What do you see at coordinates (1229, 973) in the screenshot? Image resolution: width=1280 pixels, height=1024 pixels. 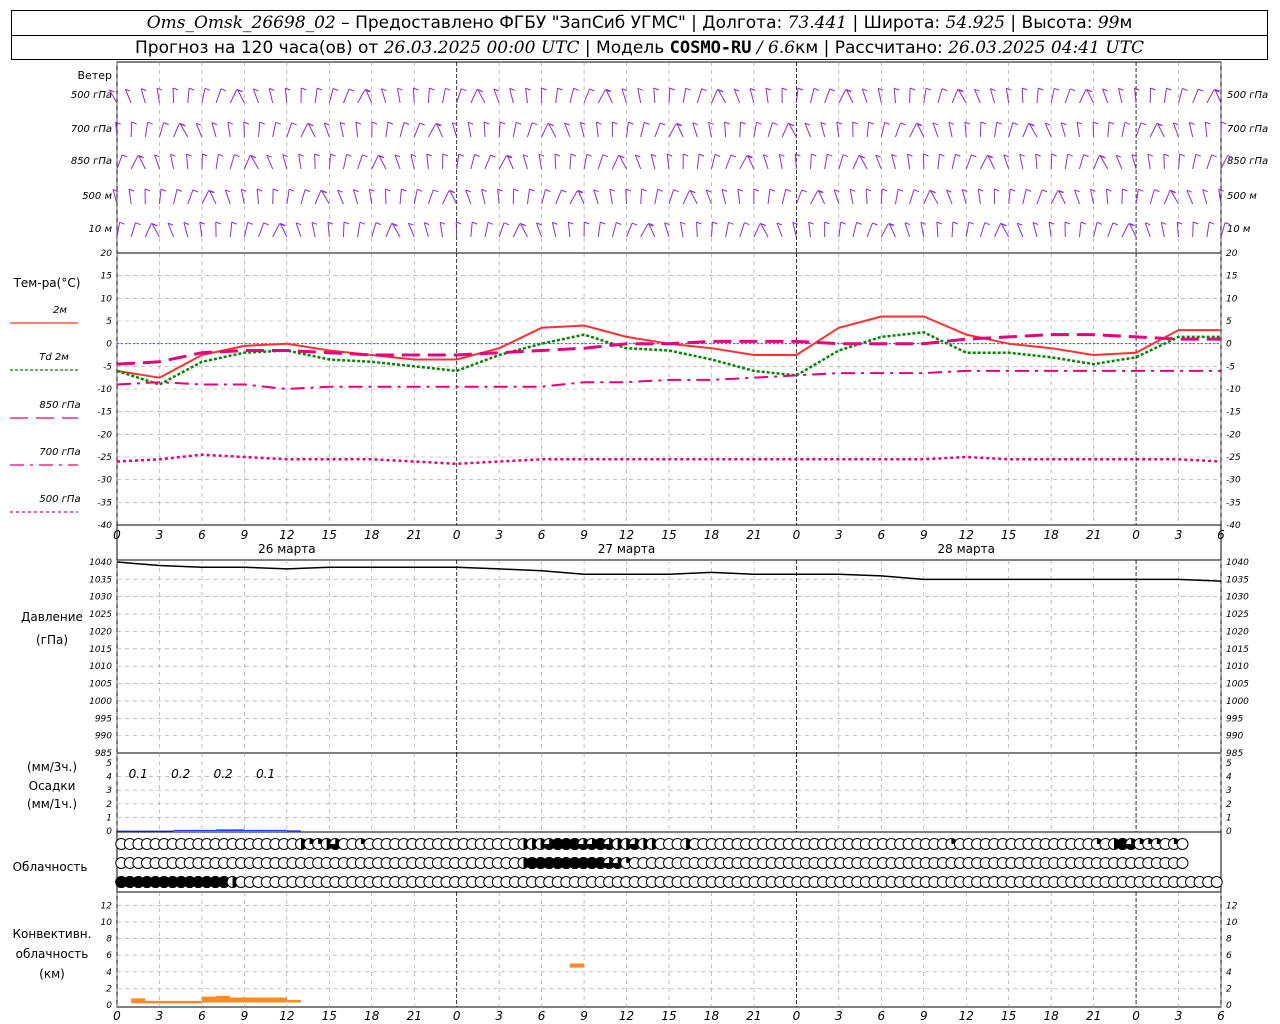 I see `conv-axis-tick: 4` at bounding box center [1229, 973].